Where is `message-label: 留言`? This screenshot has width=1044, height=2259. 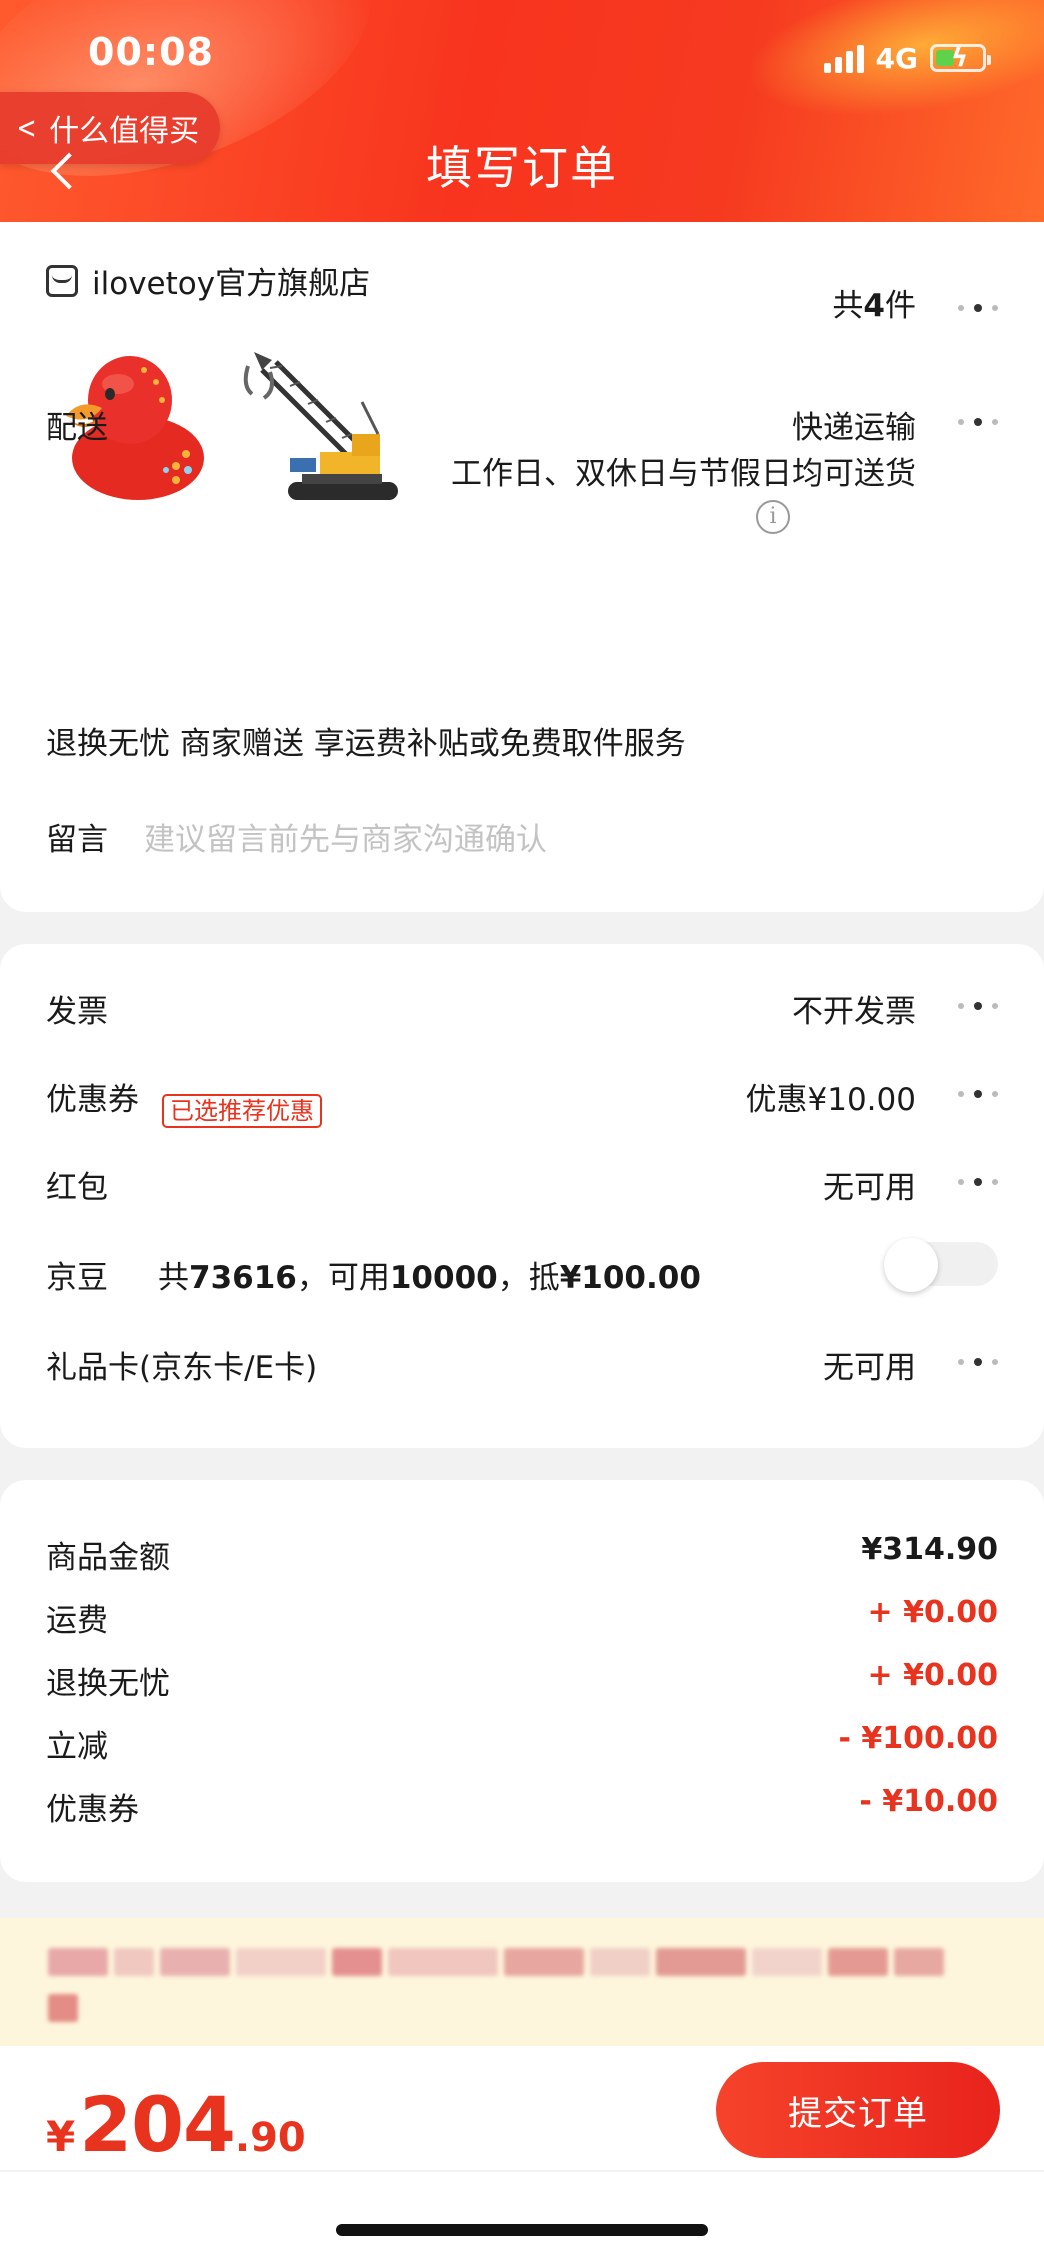 message-label: 留言 is located at coordinates (77, 840).